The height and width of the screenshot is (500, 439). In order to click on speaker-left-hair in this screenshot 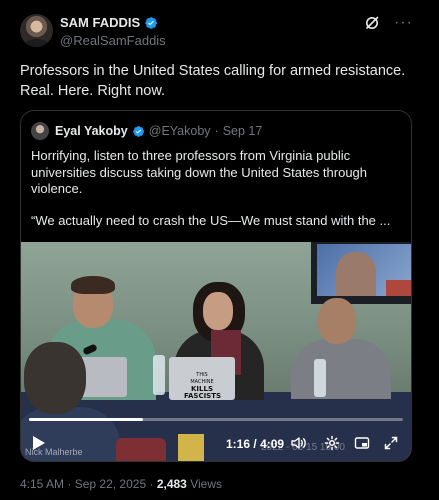, I will do `click(93, 285)`.